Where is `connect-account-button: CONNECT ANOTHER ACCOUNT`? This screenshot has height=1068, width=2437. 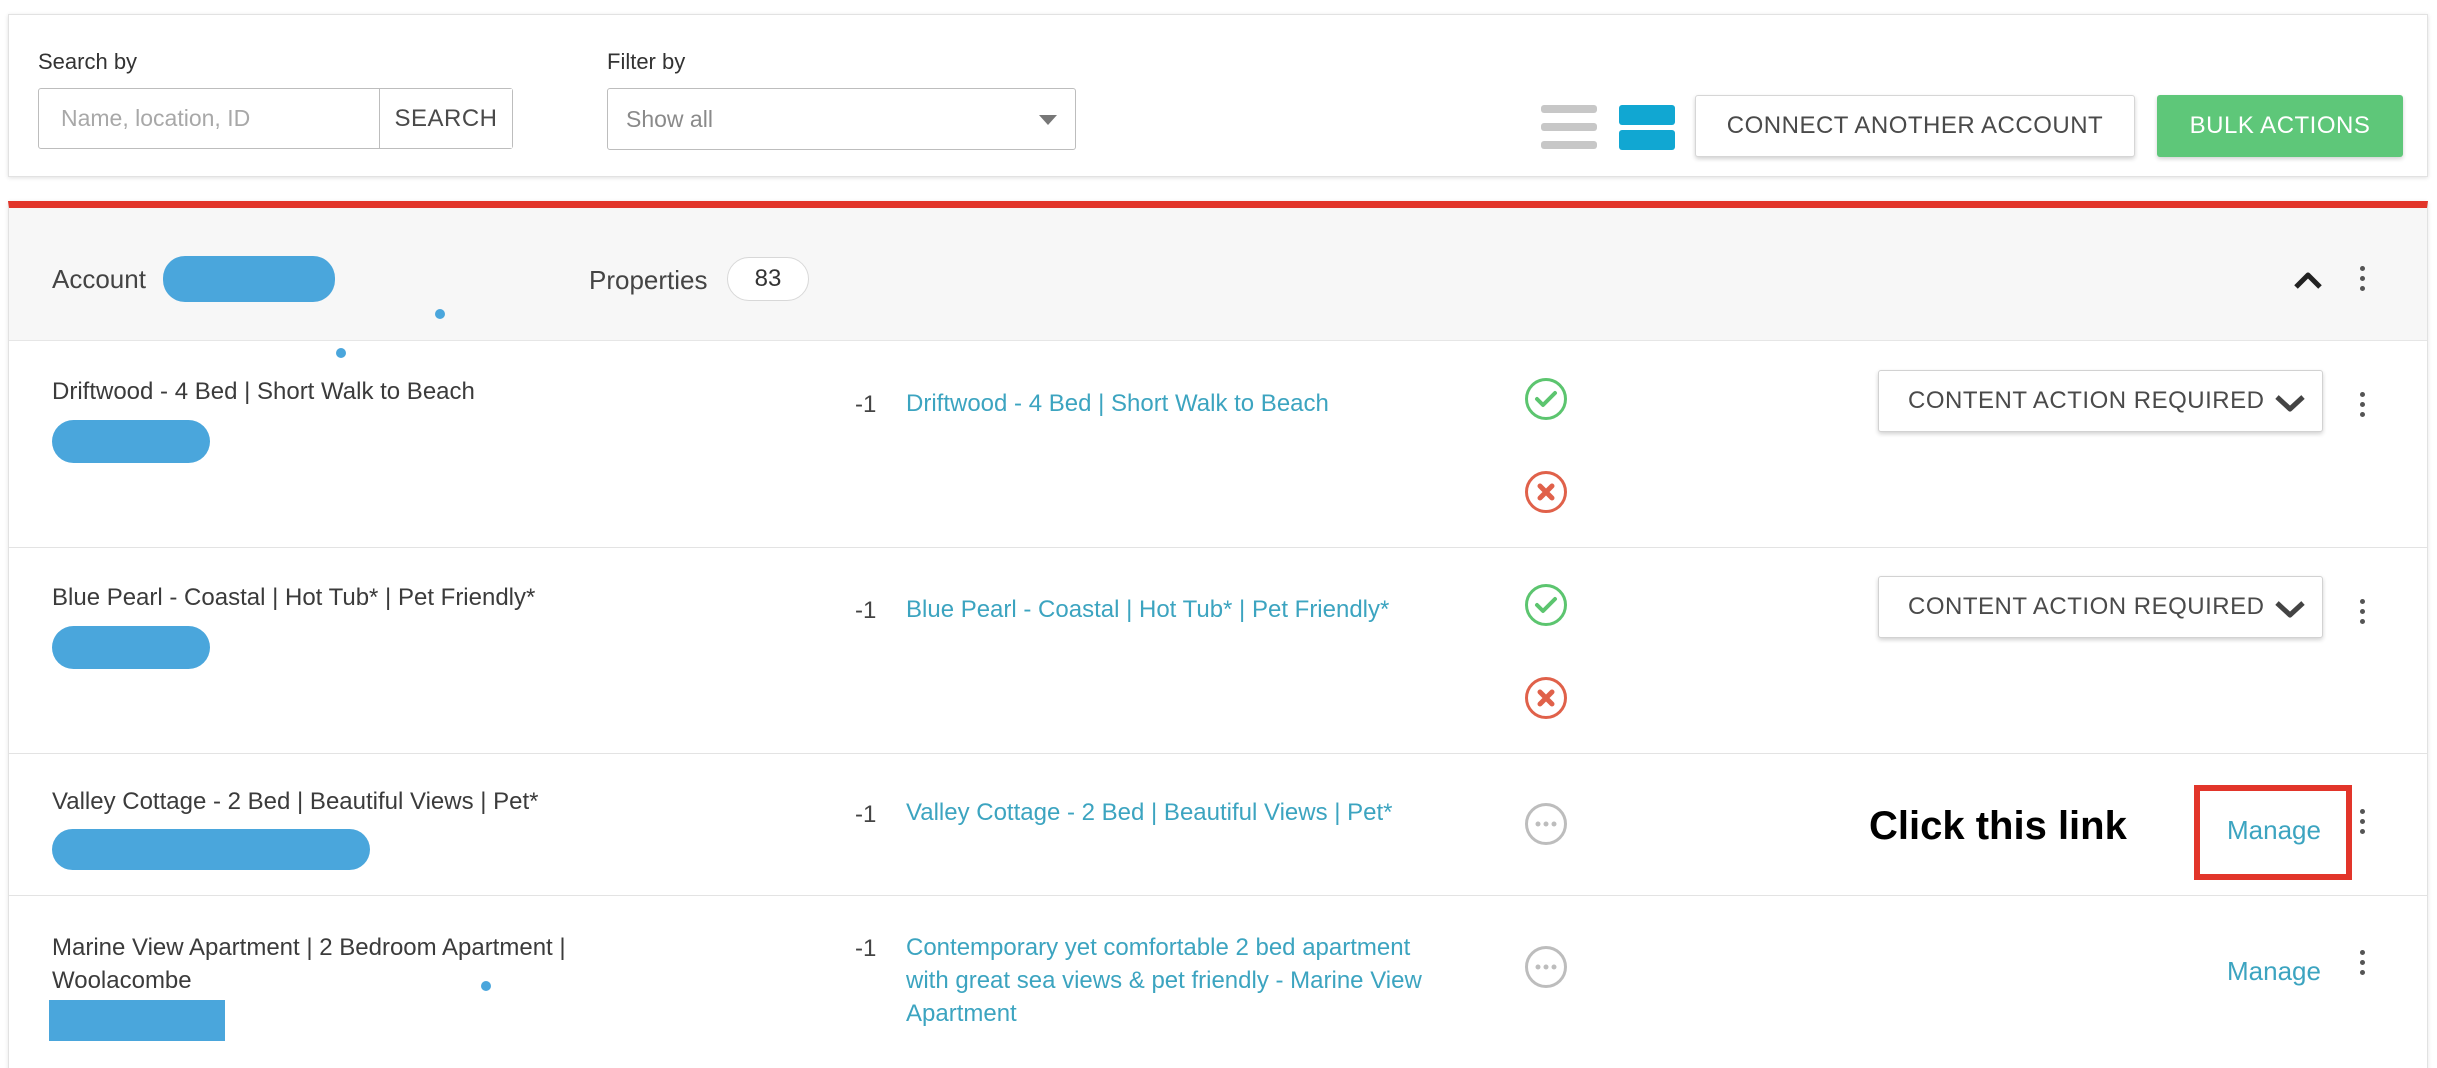
connect-account-button: CONNECT ANOTHER ACCOUNT is located at coordinates (1915, 126).